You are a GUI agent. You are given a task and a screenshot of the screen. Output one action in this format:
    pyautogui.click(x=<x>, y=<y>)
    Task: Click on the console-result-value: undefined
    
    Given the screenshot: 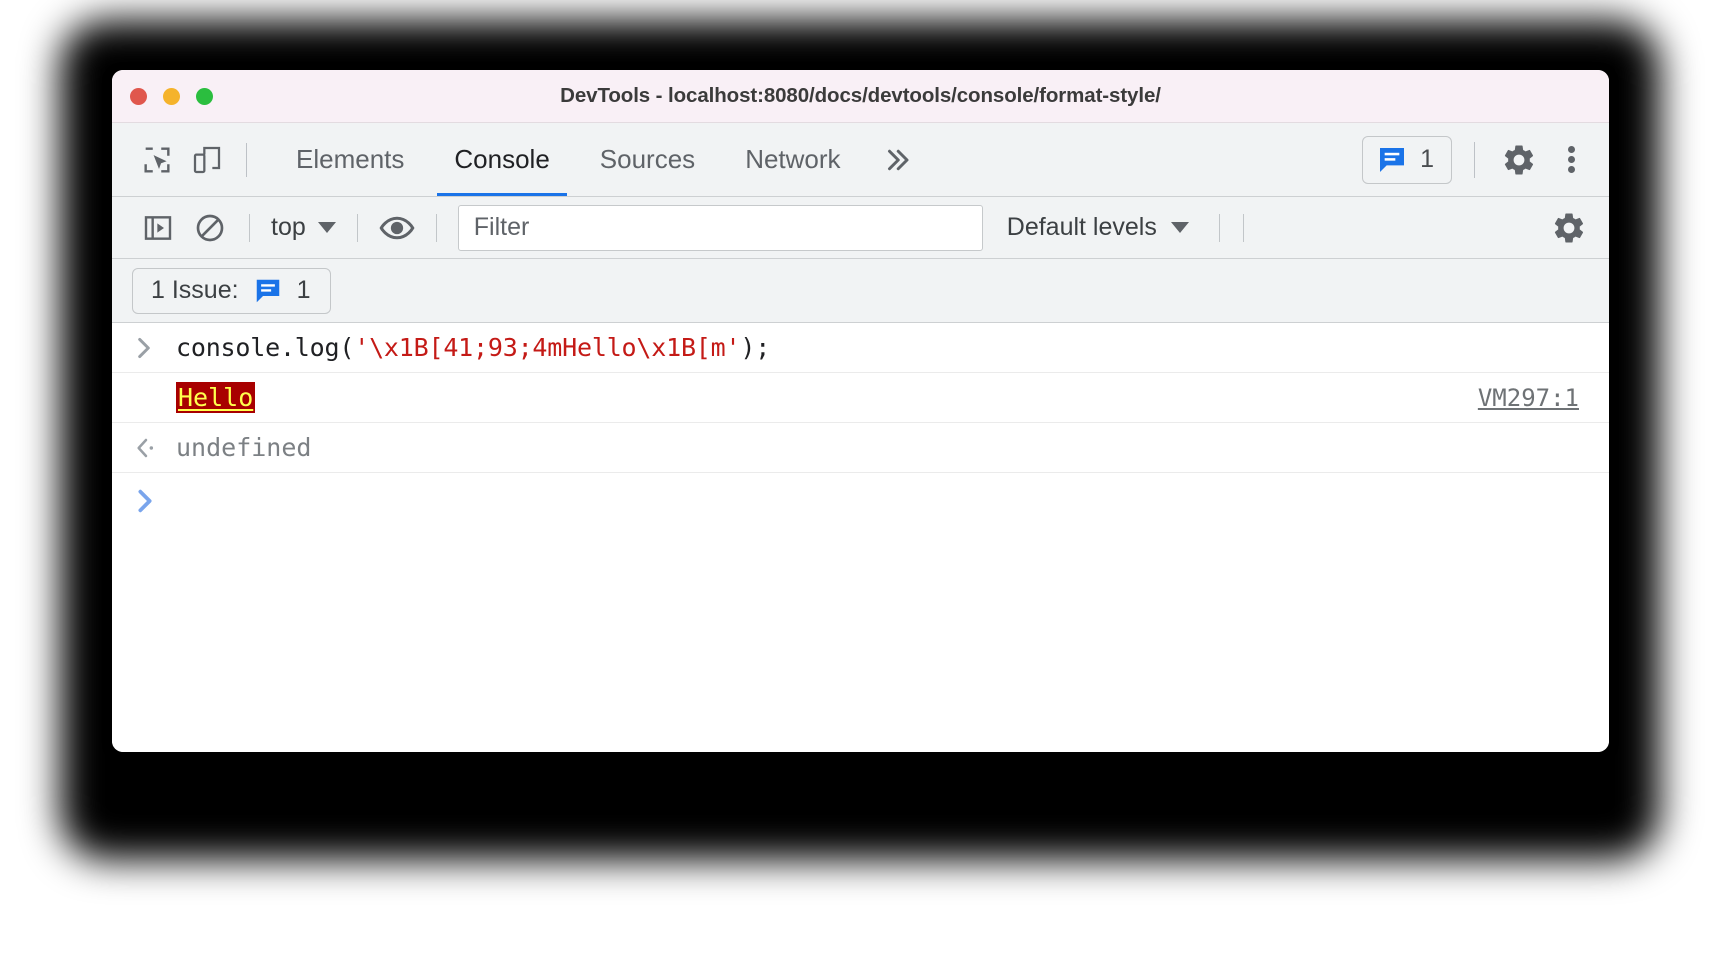 What is the action you would take?
    pyautogui.click(x=244, y=447)
    